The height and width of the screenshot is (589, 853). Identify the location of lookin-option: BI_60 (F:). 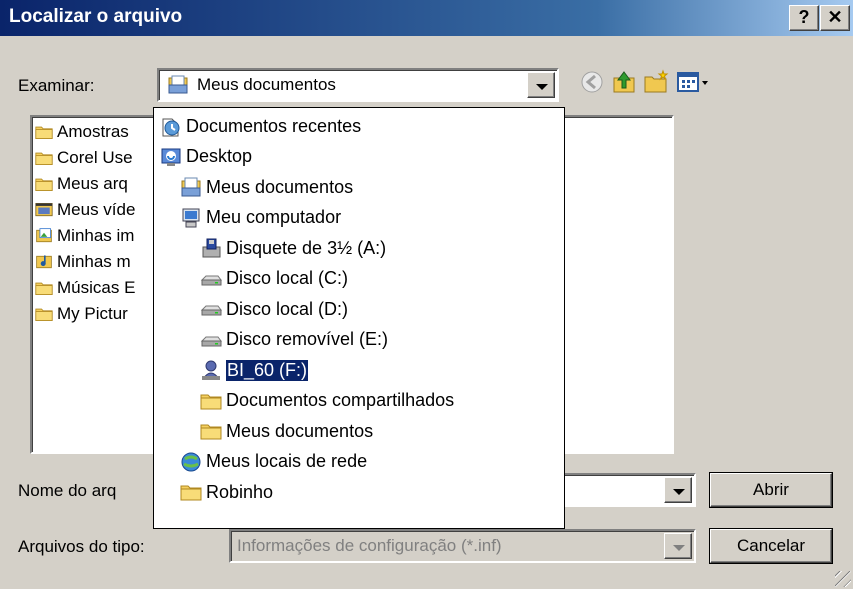
(255, 370).